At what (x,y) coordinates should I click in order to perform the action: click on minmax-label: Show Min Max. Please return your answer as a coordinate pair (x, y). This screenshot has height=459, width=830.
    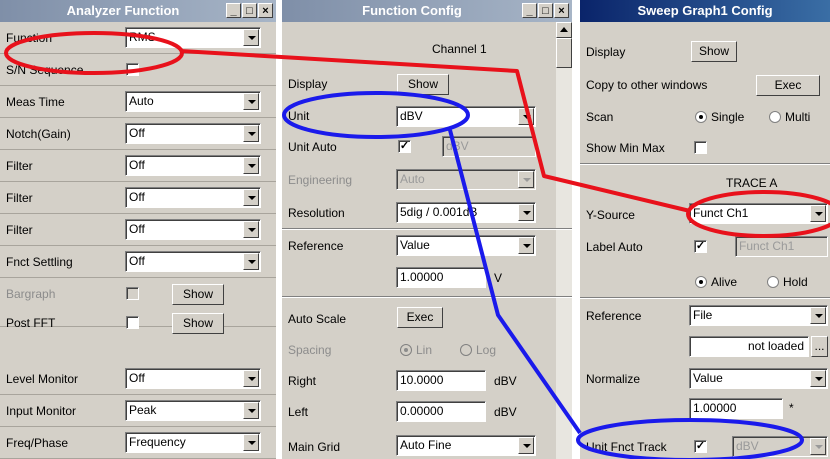
    Looking at the image, I should click on (625, 148).